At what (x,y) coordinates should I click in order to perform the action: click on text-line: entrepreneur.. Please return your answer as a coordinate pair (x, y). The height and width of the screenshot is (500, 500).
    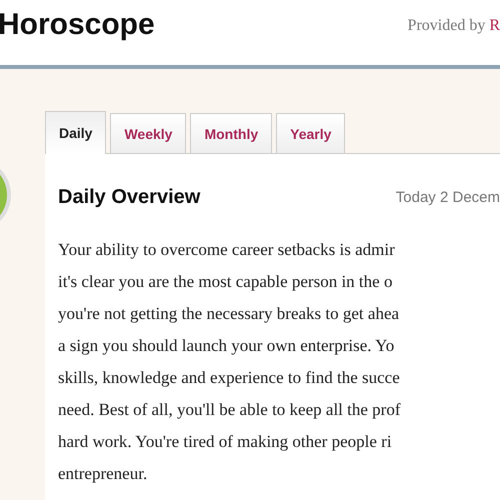
    Looking at the image, I should click on (103, 474).